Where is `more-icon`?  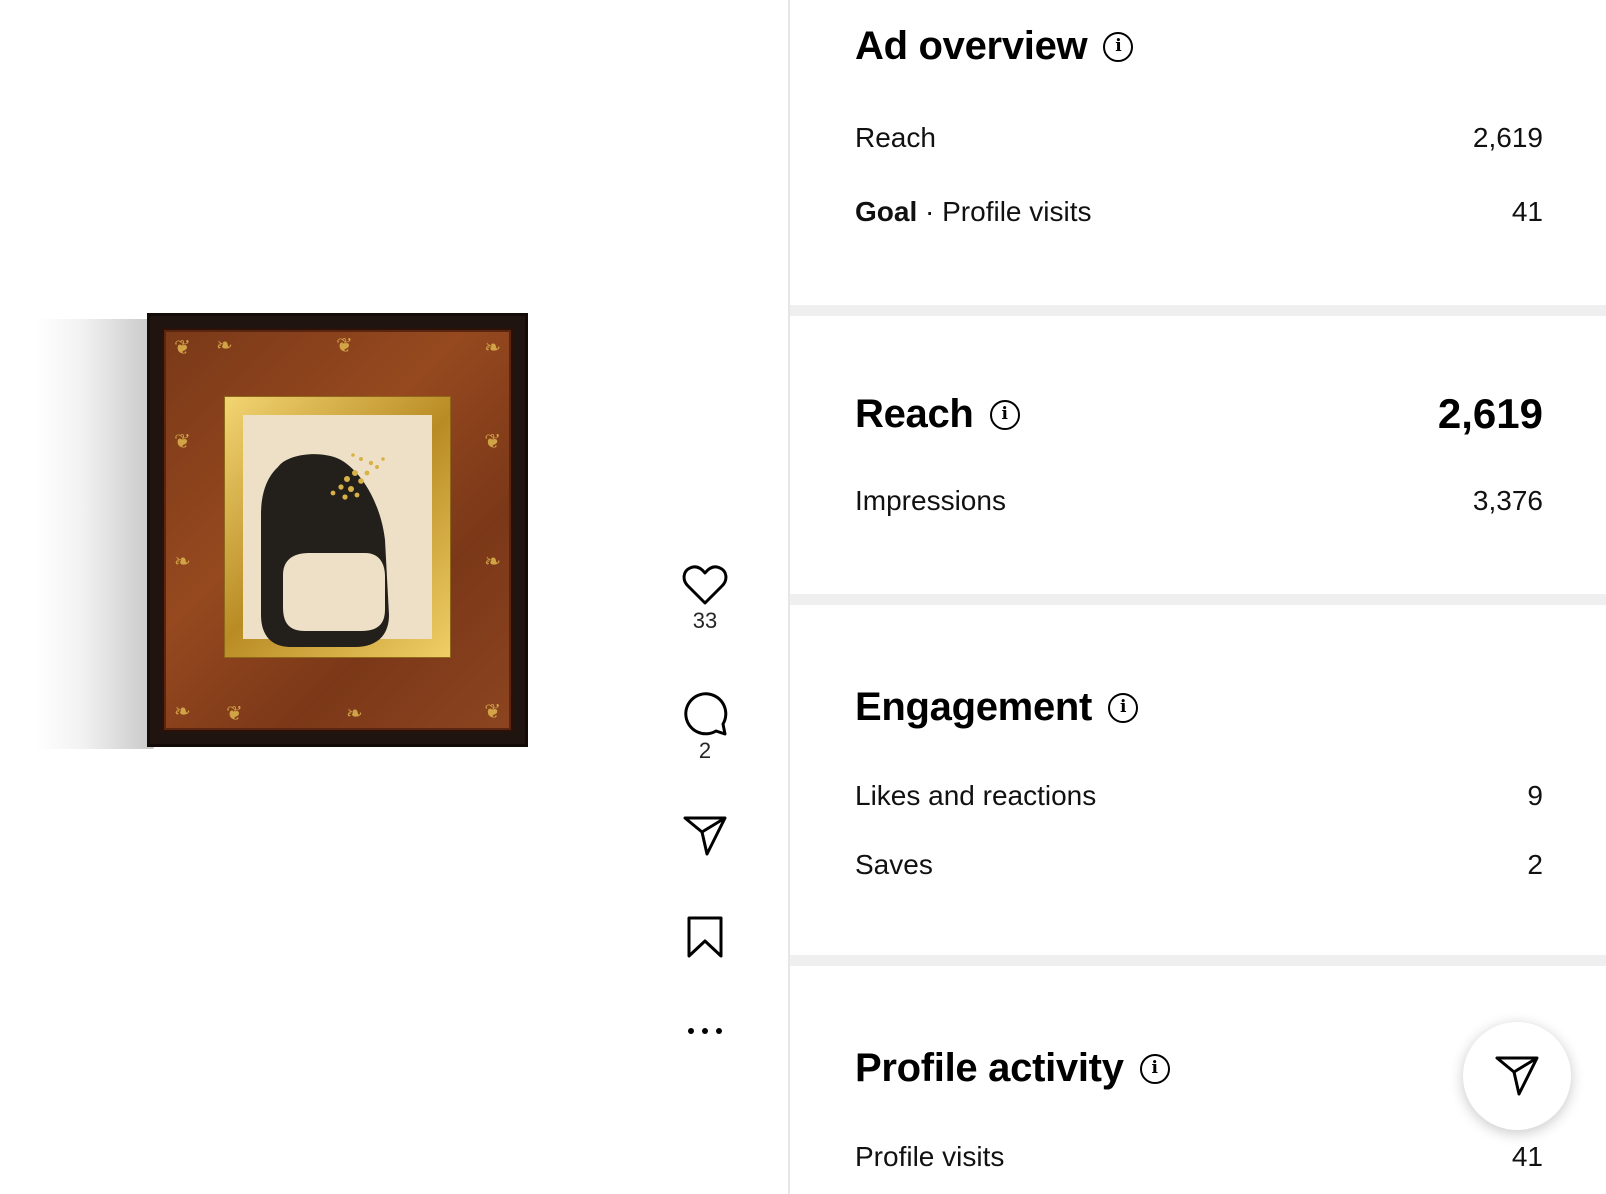
more-icon is located at coordinates (705, 1031).